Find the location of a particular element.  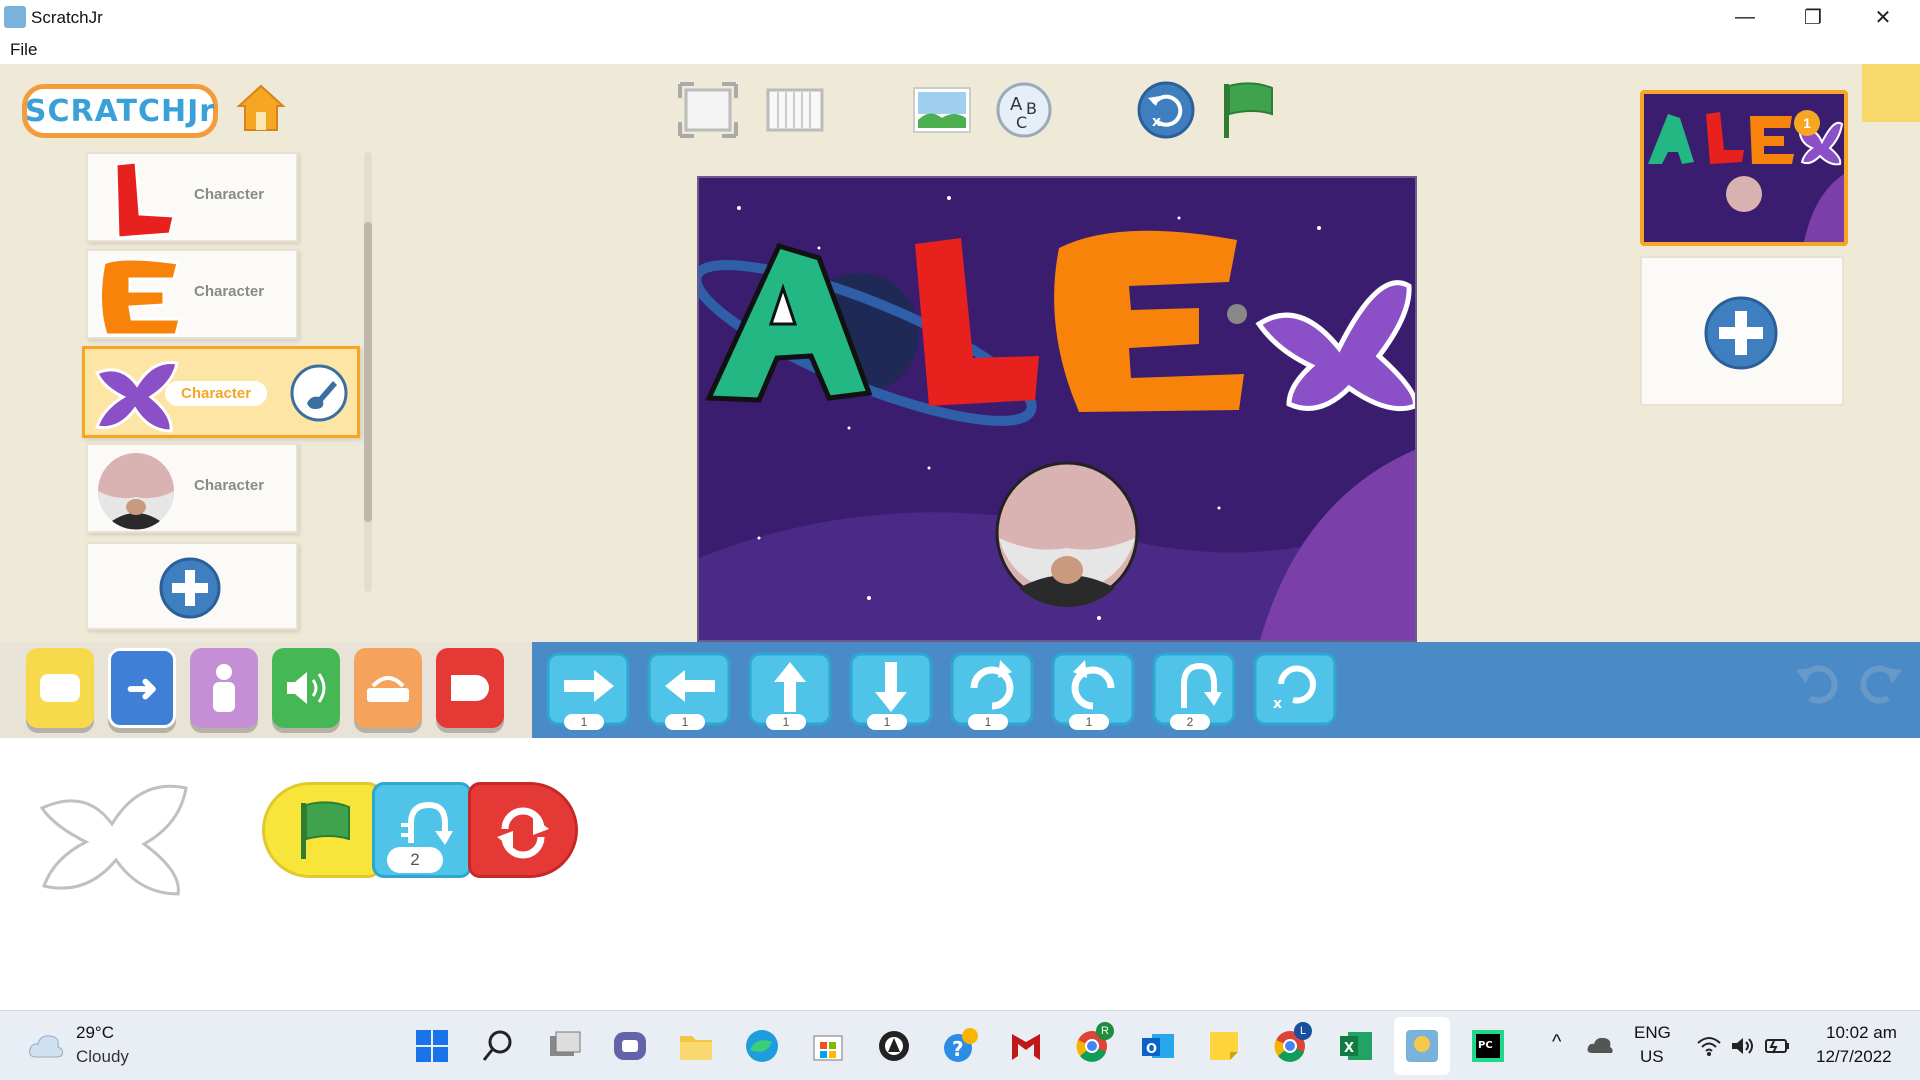

restore-icon: ❐ is located at coordinates (1813, 17).